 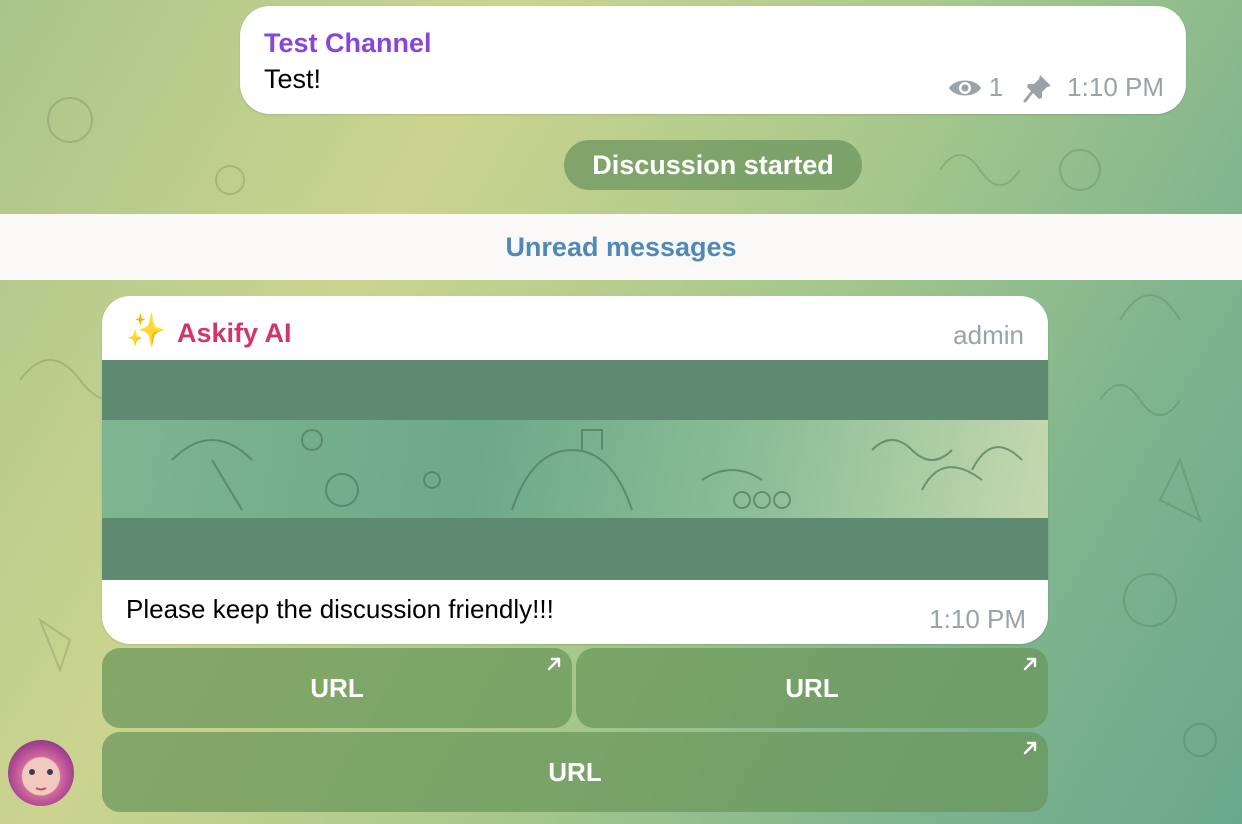 I want to click on sender-avatar, so click(x=41, y=773).